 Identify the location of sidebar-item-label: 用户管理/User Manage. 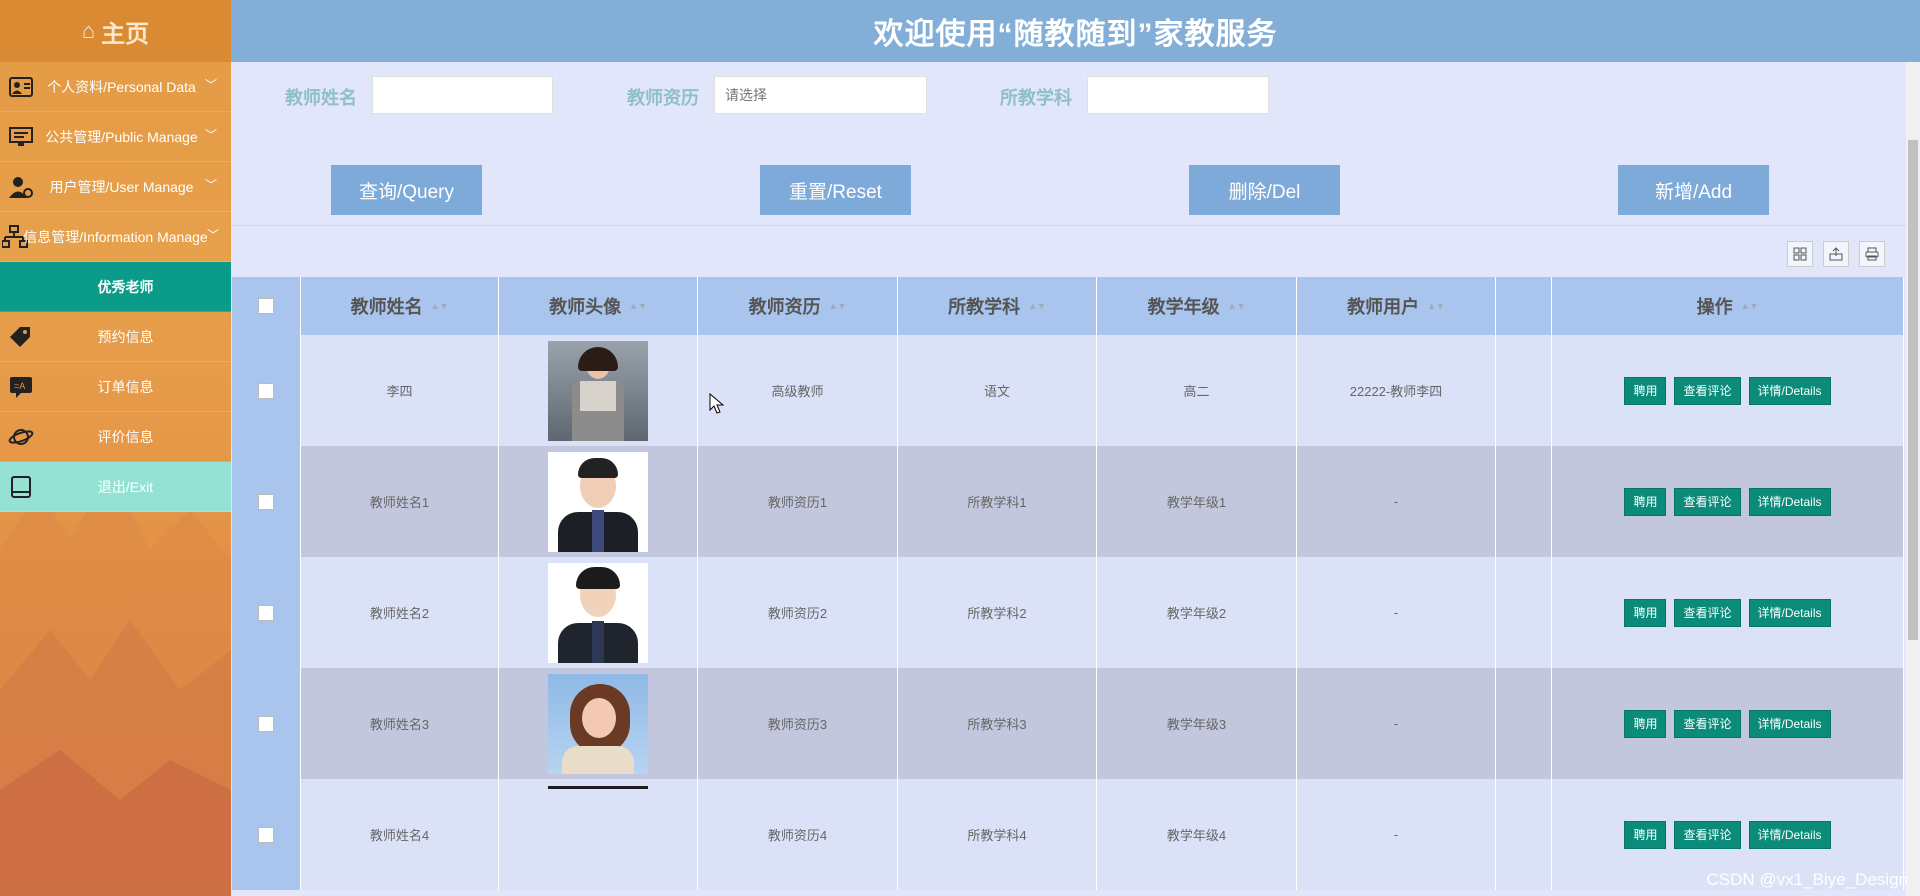
(121, 186).